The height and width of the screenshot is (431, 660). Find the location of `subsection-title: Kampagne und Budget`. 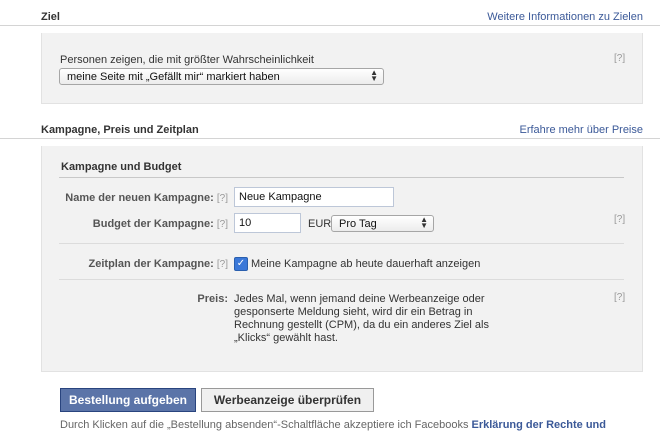

subsection-title: Kampagne und Budget is located at coordinates (121, 167).